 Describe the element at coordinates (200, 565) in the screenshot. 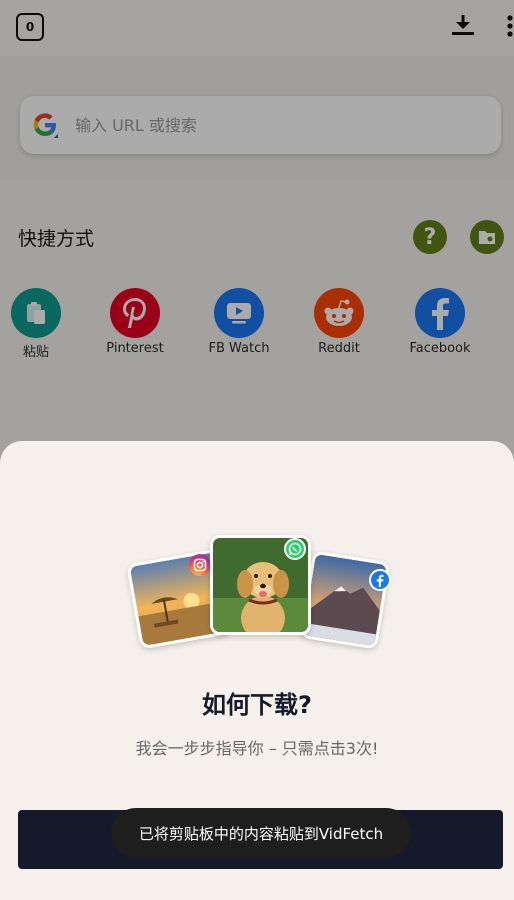

I see `instagram-icon` at that location.